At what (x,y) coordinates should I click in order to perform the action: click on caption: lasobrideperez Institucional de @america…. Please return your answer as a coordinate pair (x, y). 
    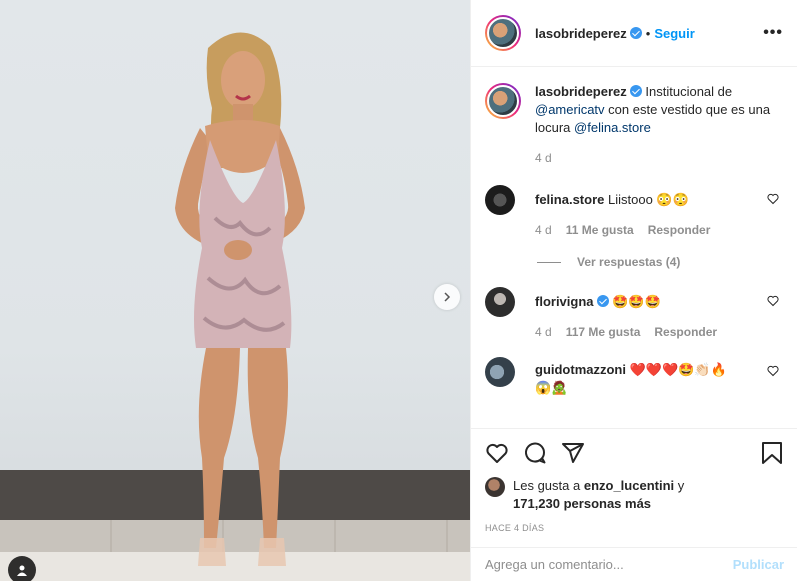
    Looking at the image, I should click on (634, 125).